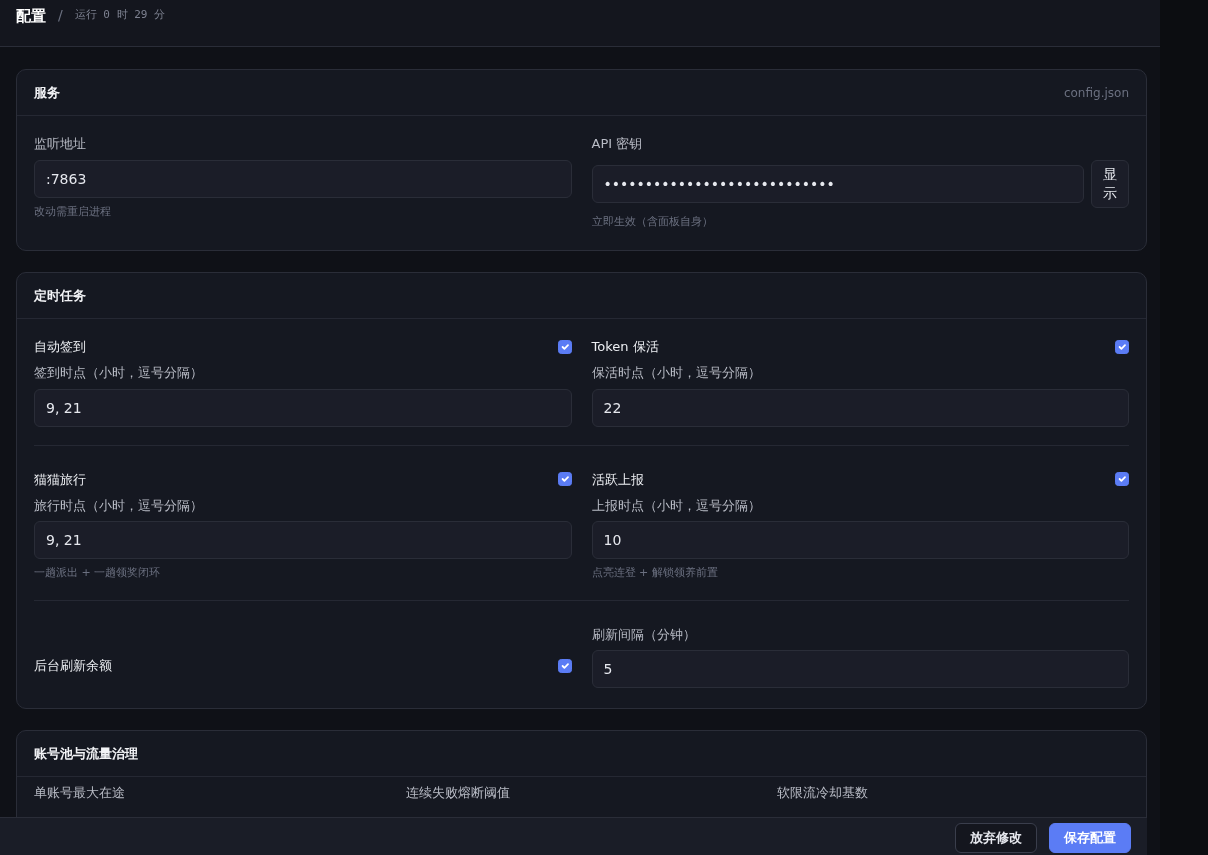 This screenshot has height=855, width=1208. Describe the element at coordinates (837, 183) in the screenshot. I see `api-key-field: ••••••••••••••••••••••••••••` at that location.